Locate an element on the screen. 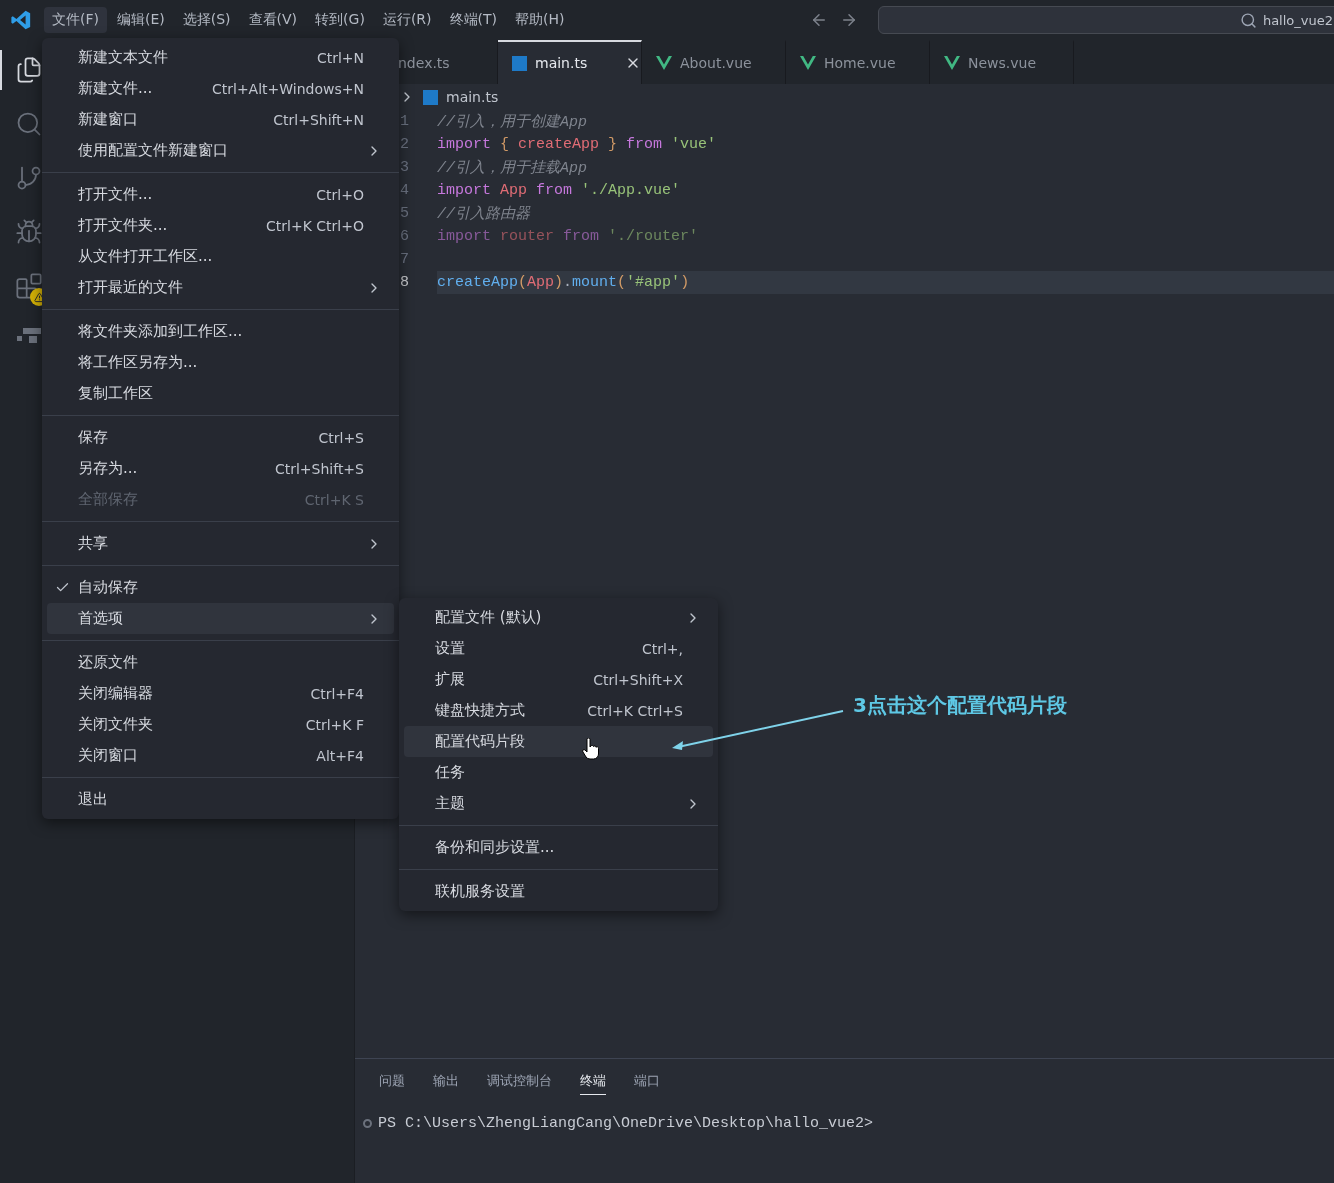  code-line: //引入，用于挂载App is located at coordinates (512, 168).